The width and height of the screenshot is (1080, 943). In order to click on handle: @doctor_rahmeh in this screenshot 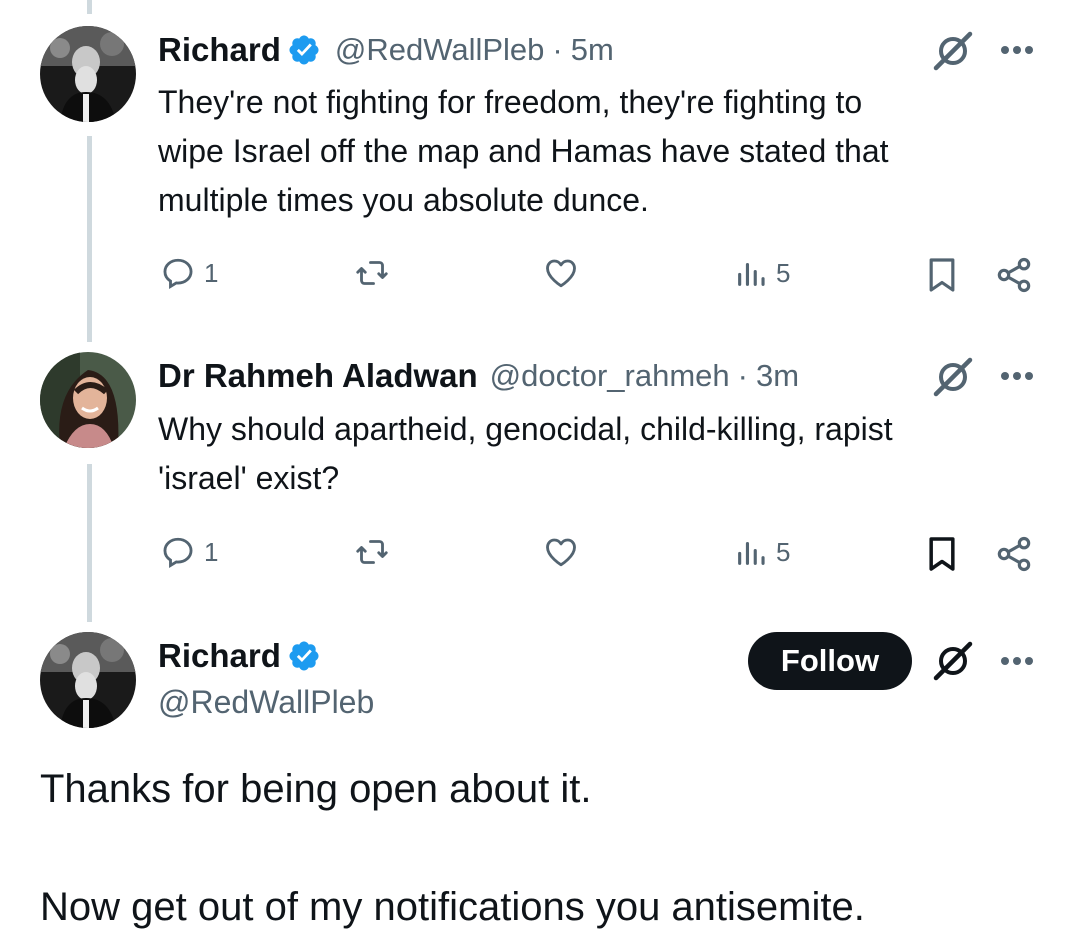, I will do `click(610, 376)`.